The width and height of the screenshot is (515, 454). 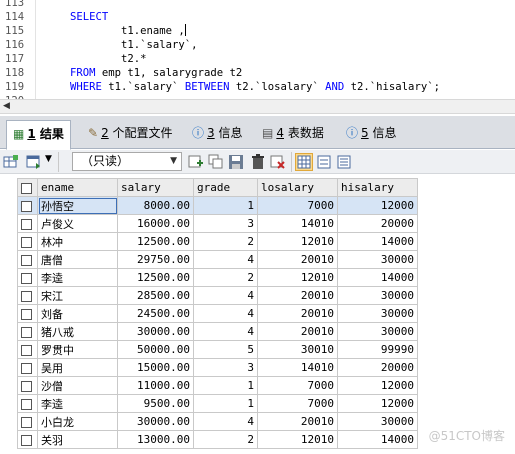 I want to click on cell-grade: 3, so click(x=225, y=367).